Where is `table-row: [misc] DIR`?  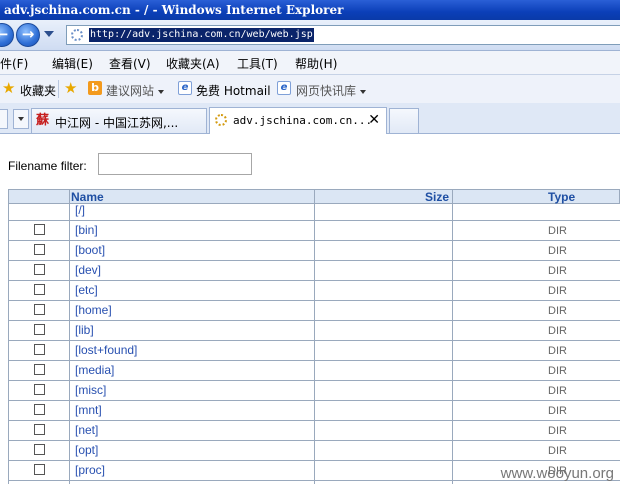
table-row: [misc] DIR is located at coordinates (314, 391).